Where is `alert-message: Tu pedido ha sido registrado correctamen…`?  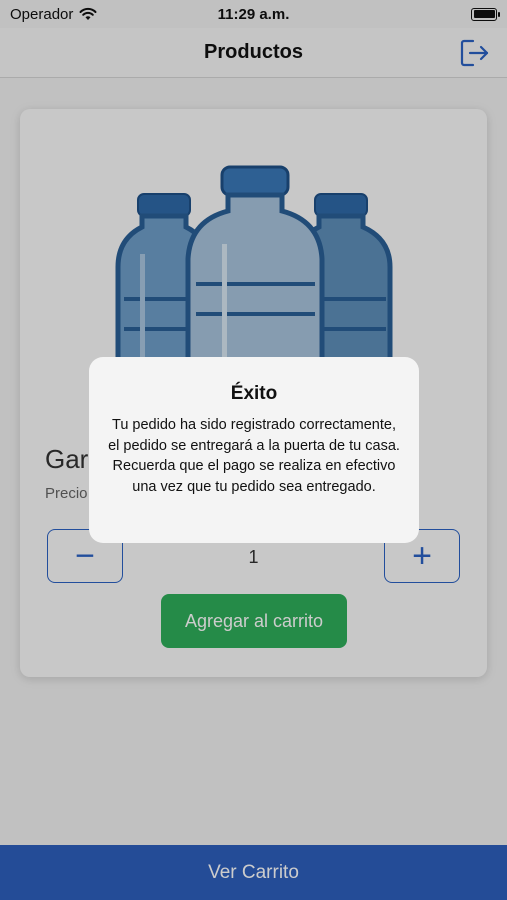 alert-message: Tu pedido ha sido registrado correctamen… is located at coordinates (254, 456).